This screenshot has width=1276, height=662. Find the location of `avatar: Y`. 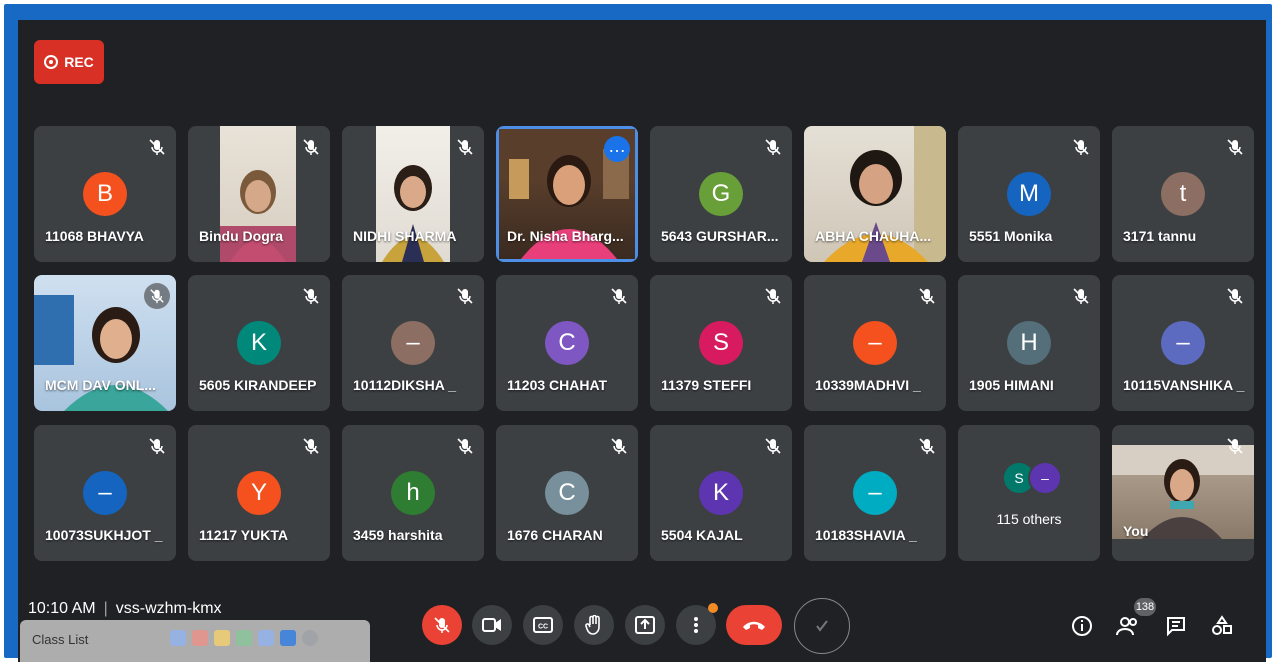

avatar: Y is located at coordinates (259, 493).